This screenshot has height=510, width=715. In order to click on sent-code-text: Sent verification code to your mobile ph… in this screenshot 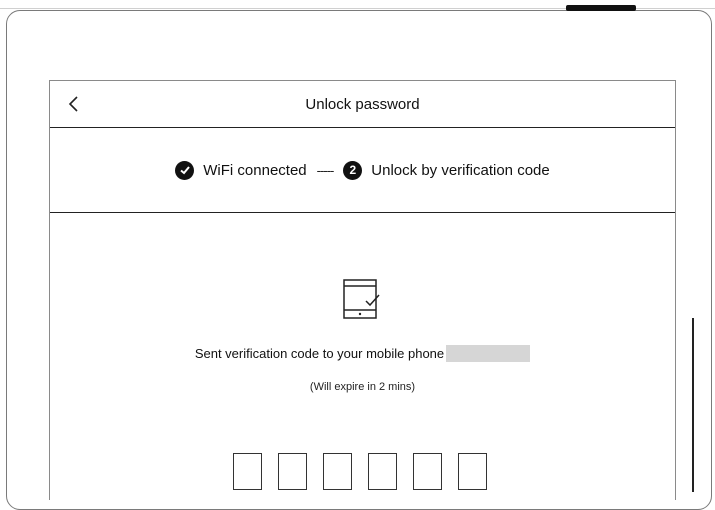, I will do `click(319, 353)`.